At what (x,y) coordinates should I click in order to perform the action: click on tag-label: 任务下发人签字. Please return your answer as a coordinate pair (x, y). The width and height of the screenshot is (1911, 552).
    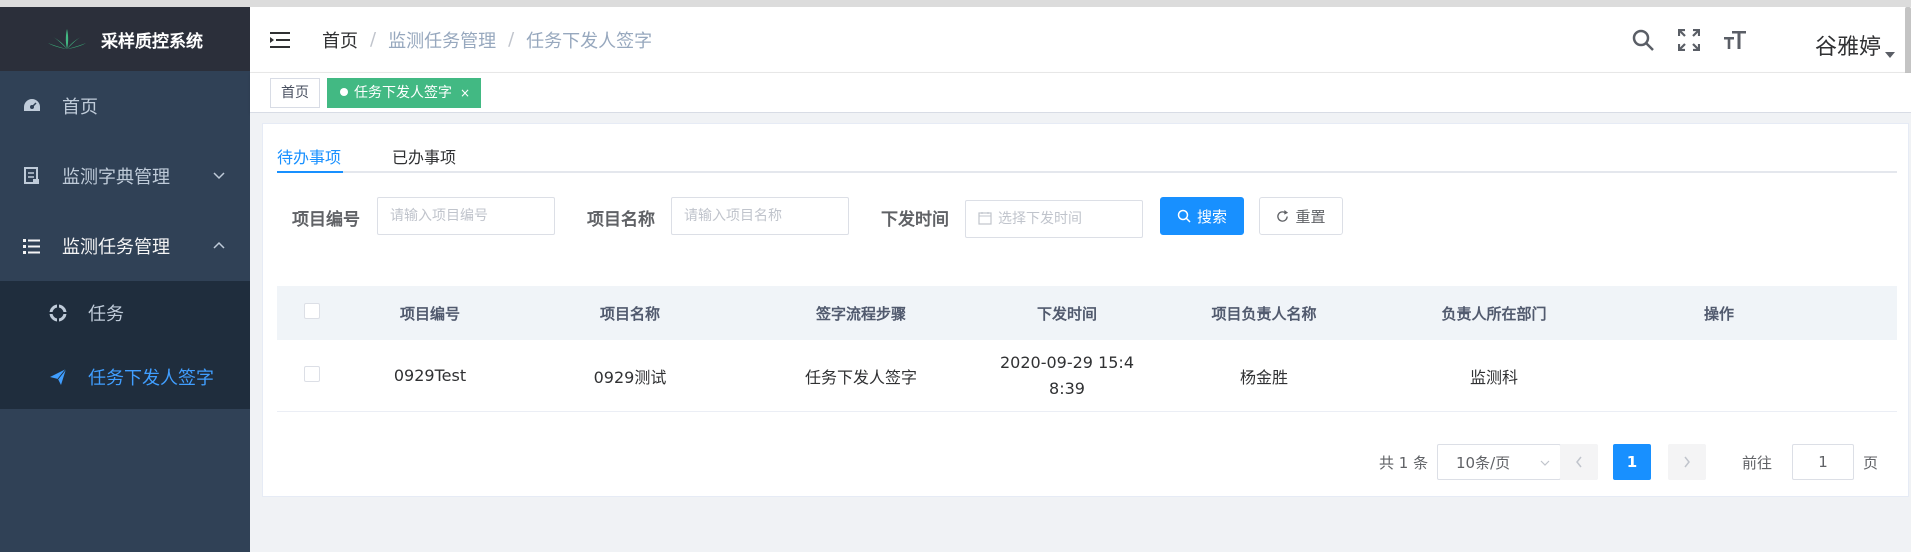
    Looking at the image, I should click on (403, 93).